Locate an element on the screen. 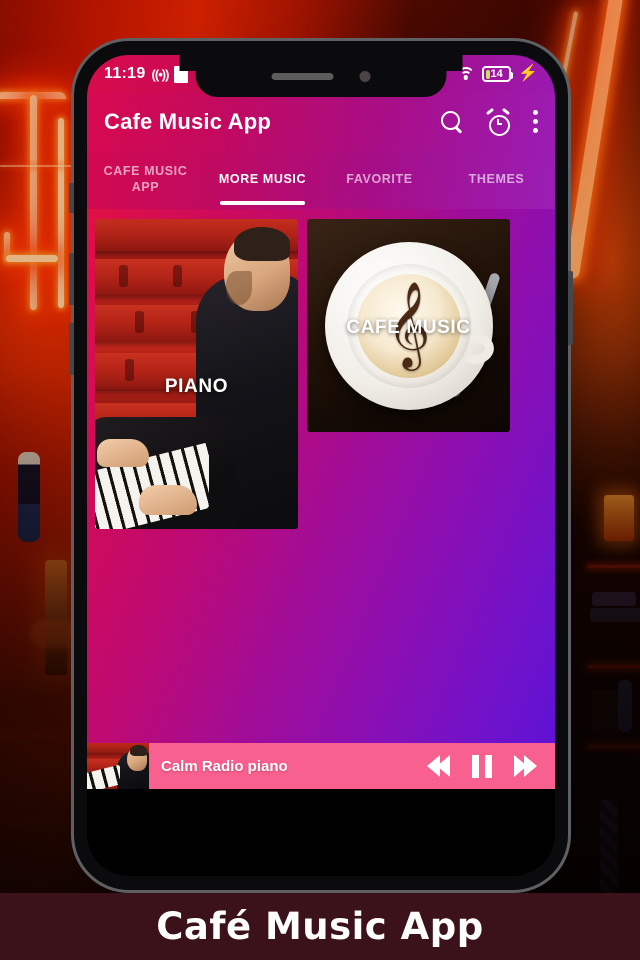  card-label: PIANO is located at coordinates (196, 386).